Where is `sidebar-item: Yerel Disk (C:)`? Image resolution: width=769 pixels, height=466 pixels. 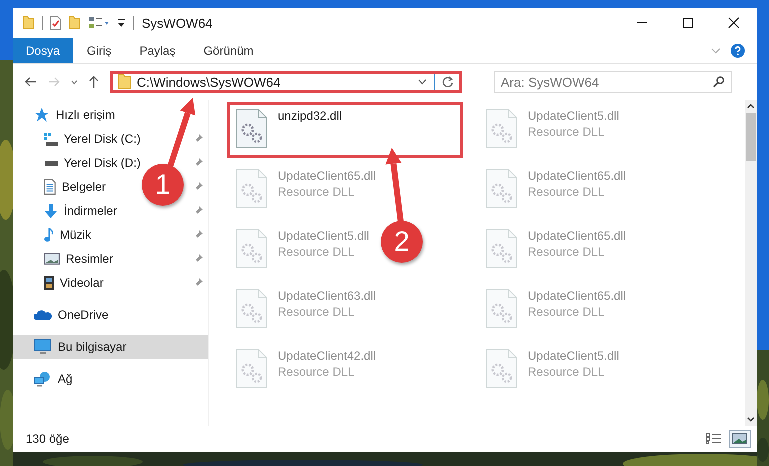
sidebar-item: Yerel Disk (C:) is located at coordinates (92, 139).